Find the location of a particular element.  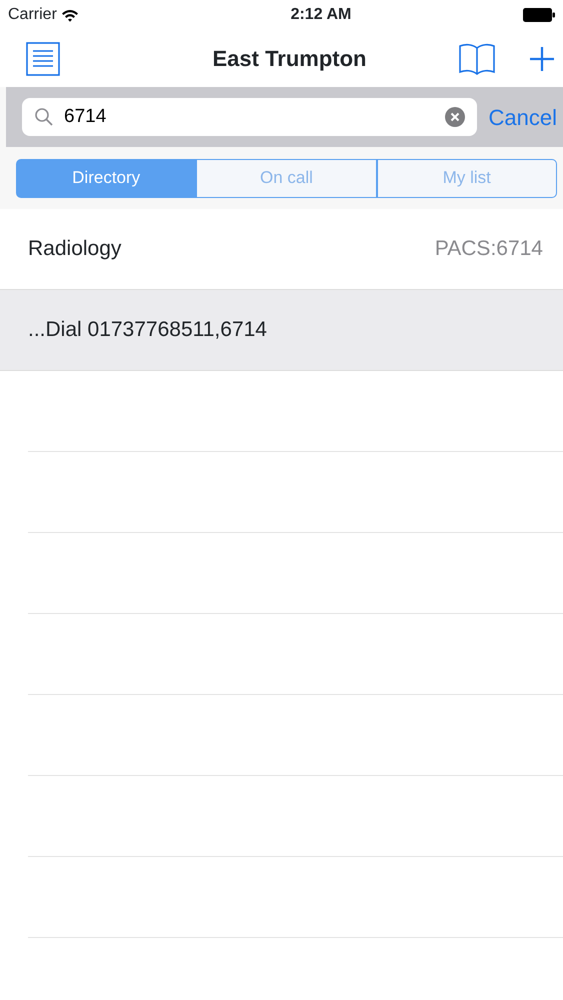

search-icon is located at coordinates (44, 117).